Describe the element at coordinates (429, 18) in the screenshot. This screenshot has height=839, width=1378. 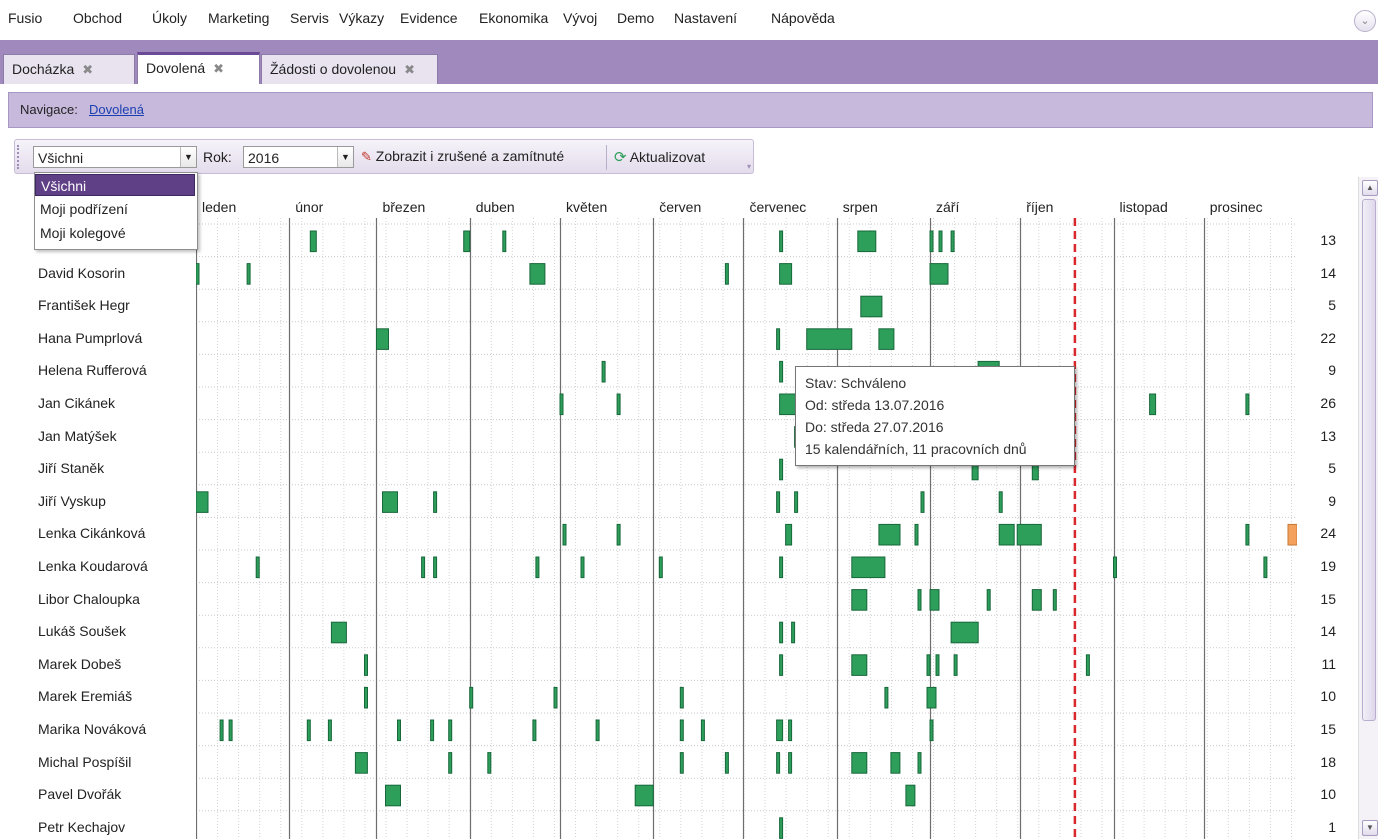
I see `menu-item-6: Evidence` at that location.